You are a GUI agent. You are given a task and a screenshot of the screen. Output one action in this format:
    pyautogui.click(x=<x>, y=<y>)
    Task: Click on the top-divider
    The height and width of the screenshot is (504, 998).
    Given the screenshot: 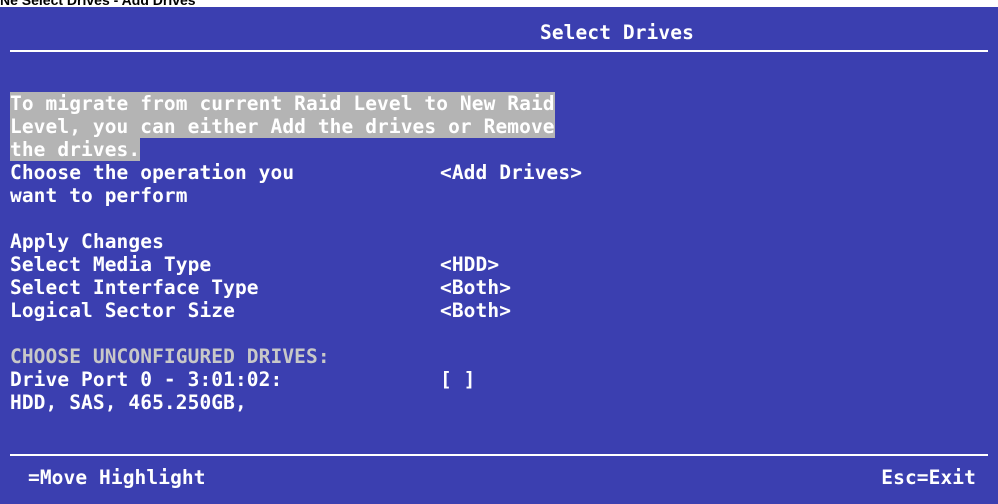 What is the action you would take?
    pyautogui.click(x=499, y=51)
    